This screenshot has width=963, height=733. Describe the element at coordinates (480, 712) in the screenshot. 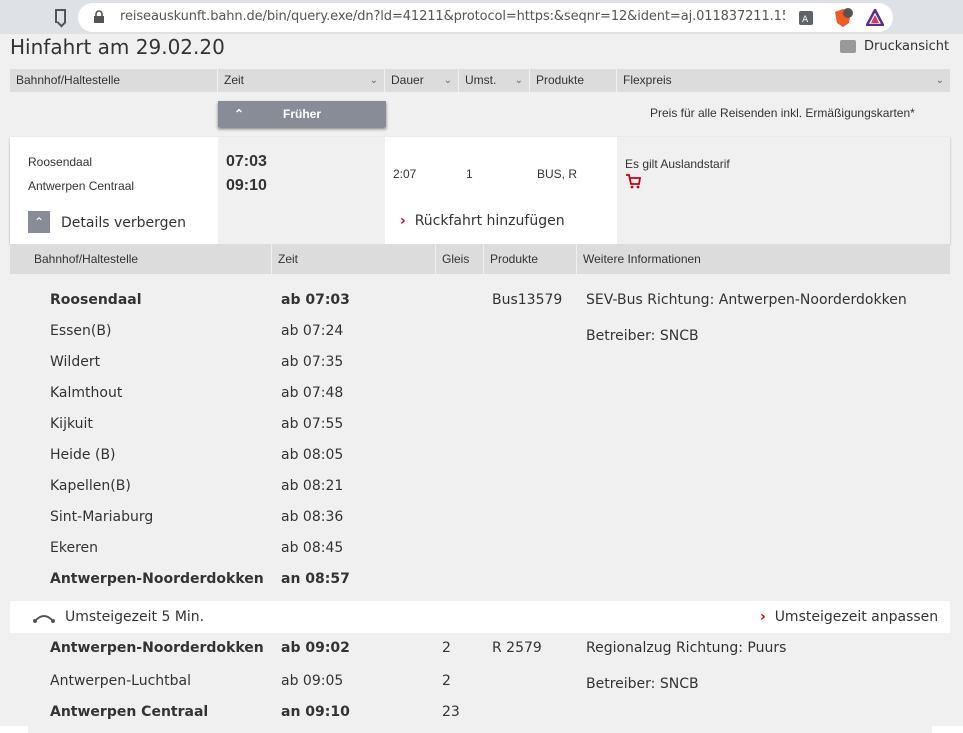

I see `stop-row: Antwerpen Centraal an 09:10 23` at that location.